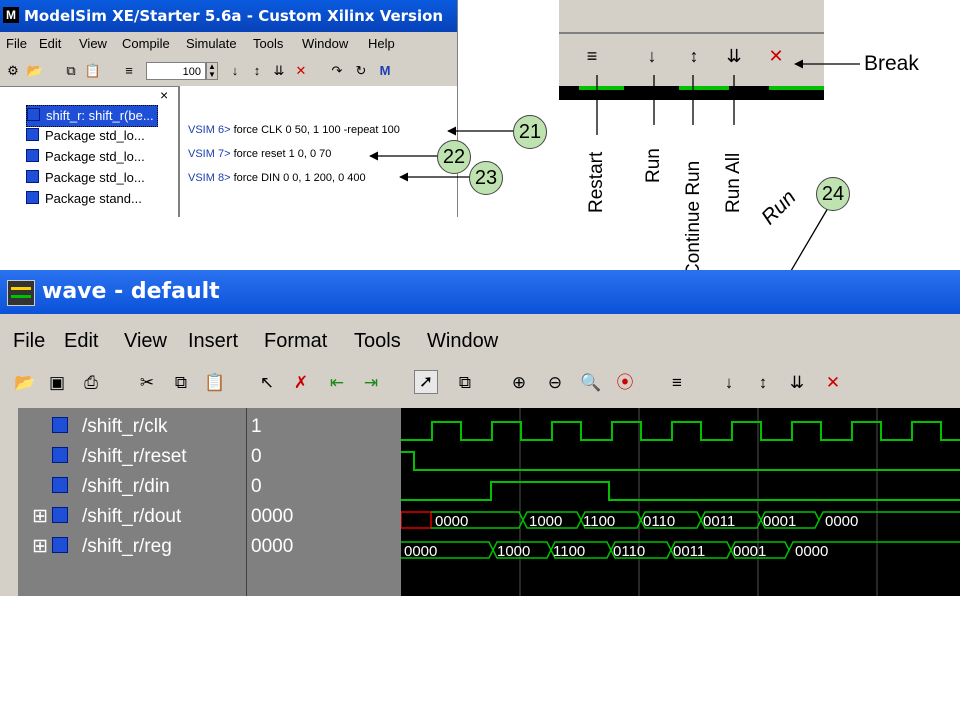 The image size is (960, 720). Describe the element at coordinates (81, 341) in the screenshot. I see `wave-menu-edit: Edit` at that location.